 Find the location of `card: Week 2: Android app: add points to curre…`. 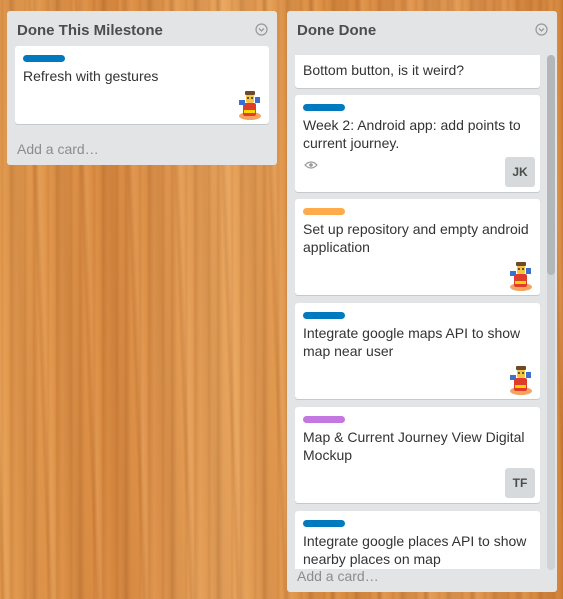

card: Week 2: Android app: add points to curre… is located at coordinates (417, 143).